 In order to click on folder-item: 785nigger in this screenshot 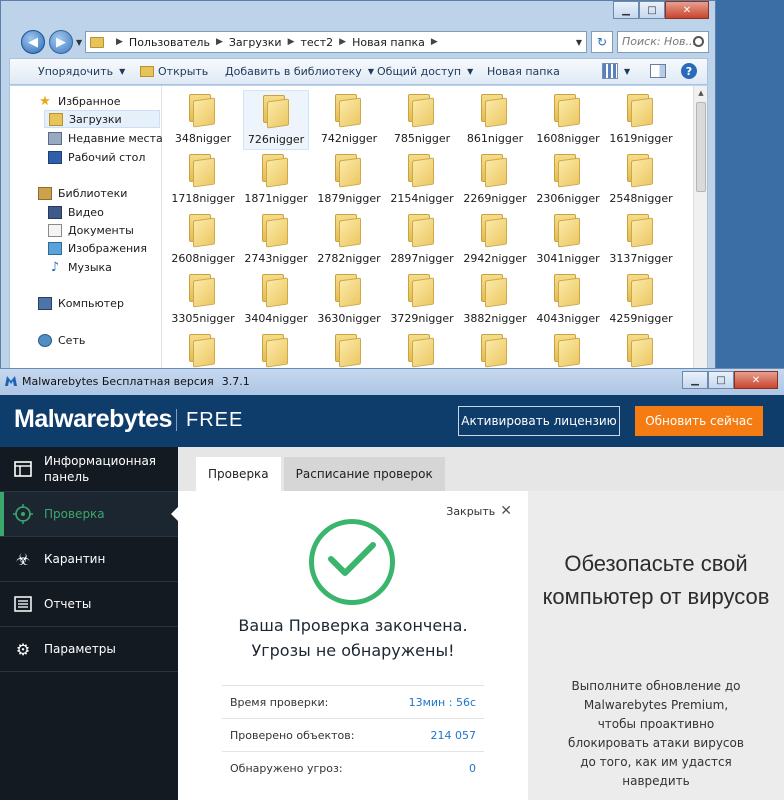, I will do `click(422, 120)`.